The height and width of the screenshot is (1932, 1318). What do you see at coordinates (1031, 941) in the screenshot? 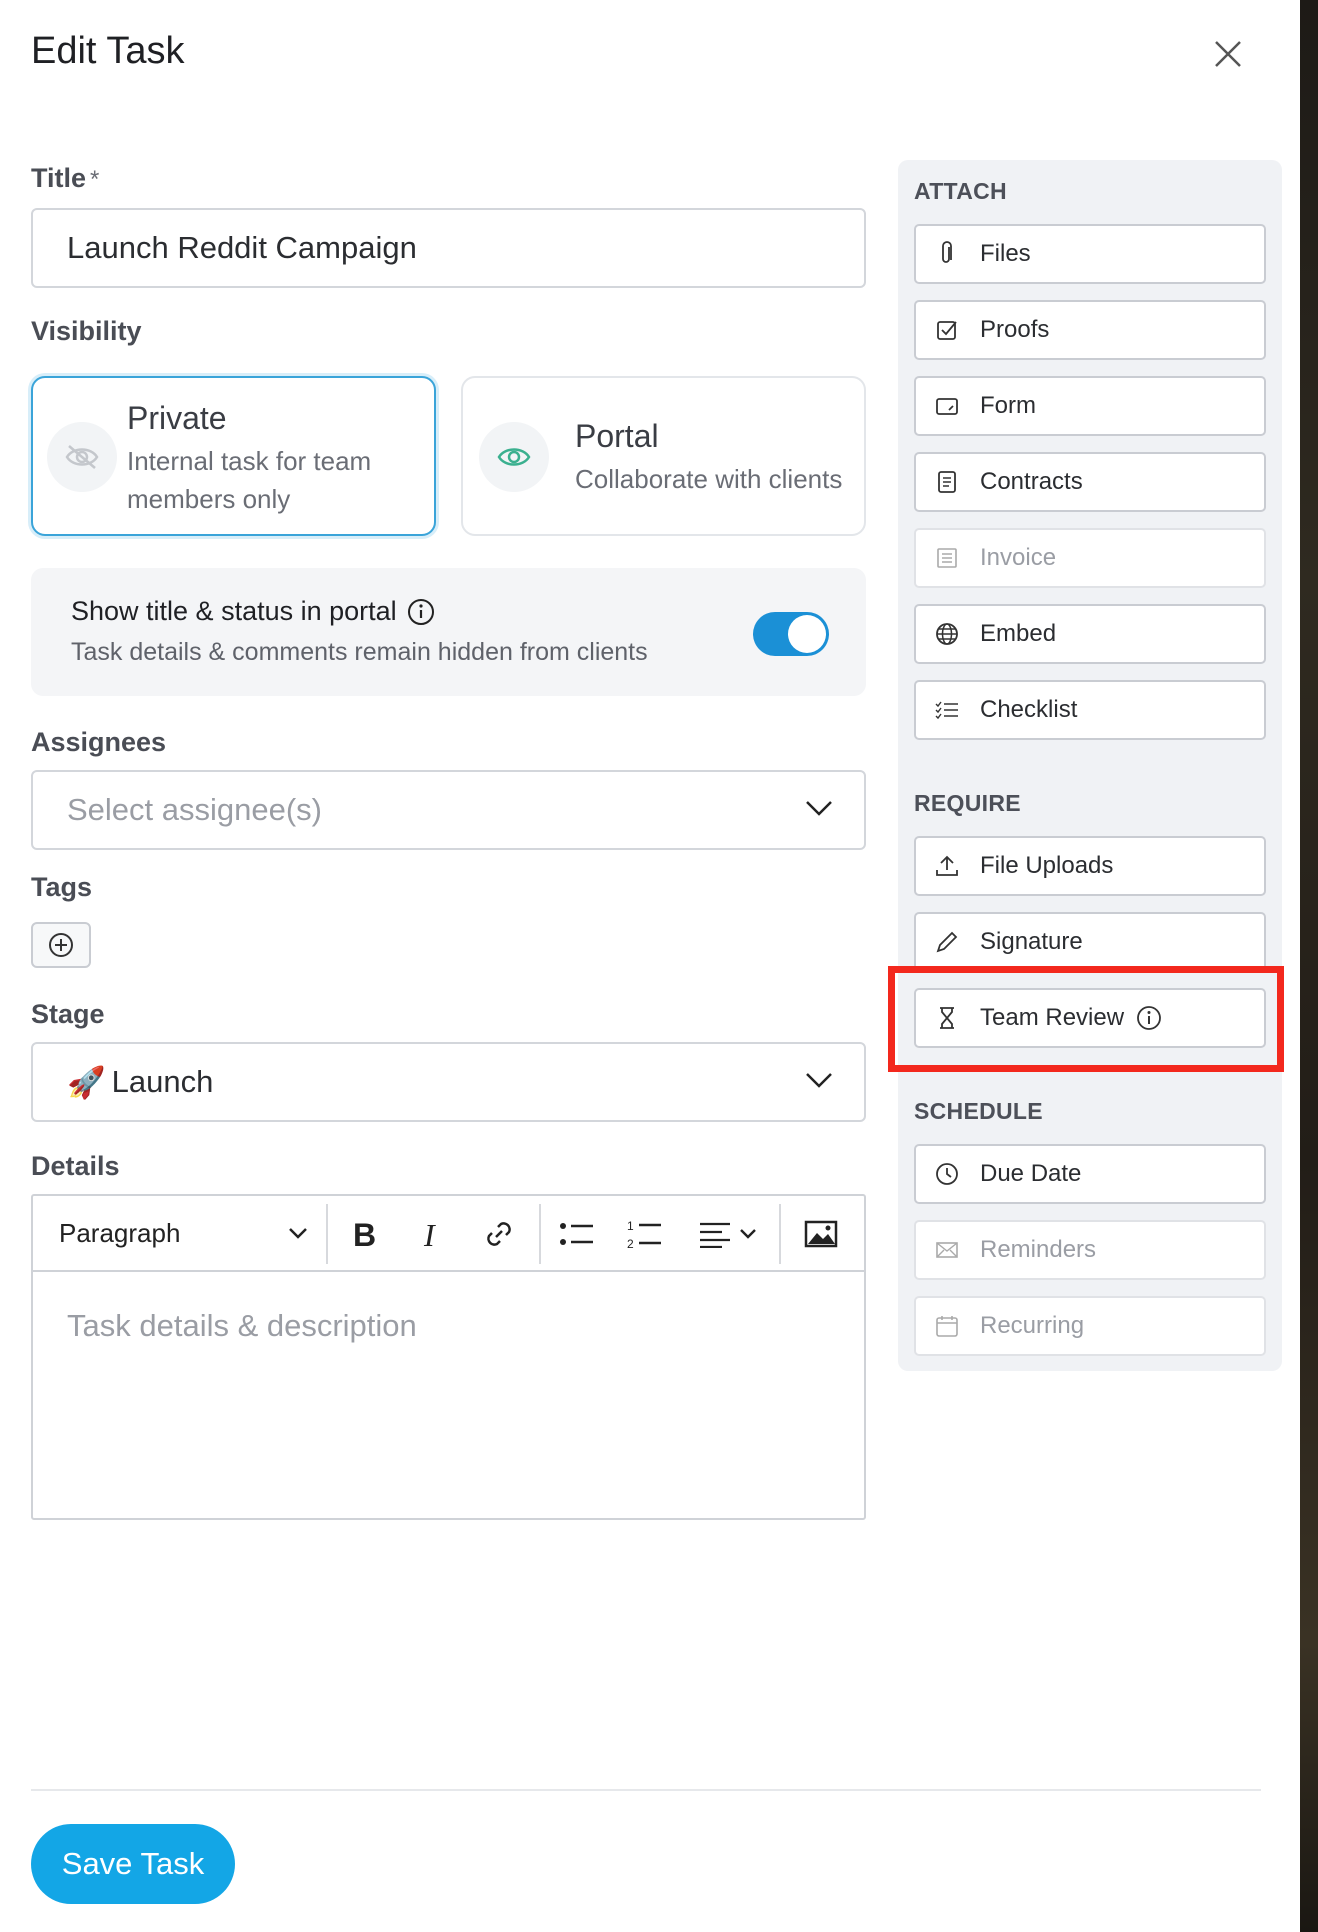
I see `require-signature-label: Signature` at bounding box center [1031, 941].